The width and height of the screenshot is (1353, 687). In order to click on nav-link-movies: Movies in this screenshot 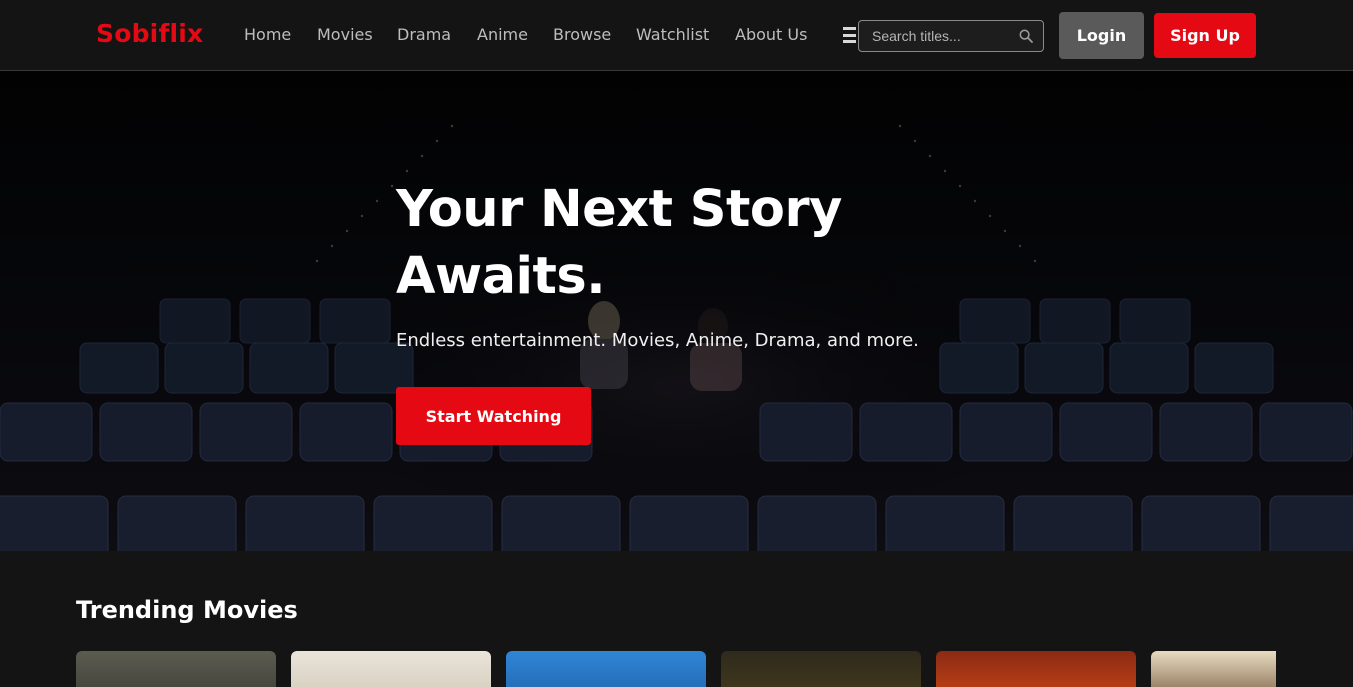, I will do `click(345, 34)`.